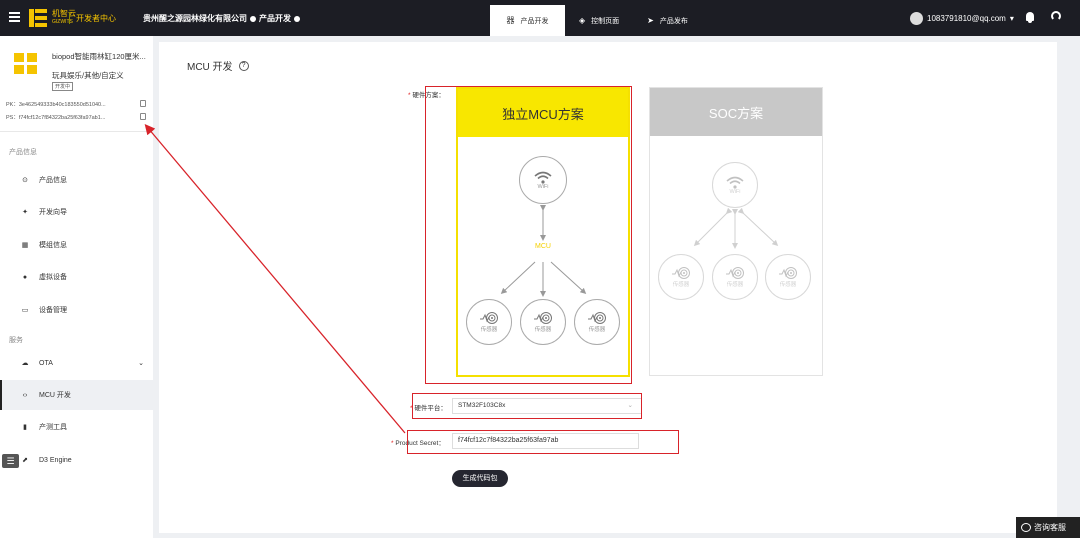  Describe the element at coordinates (64, 13) in the screenshot. I see `brand-name: 机智云` at that location.